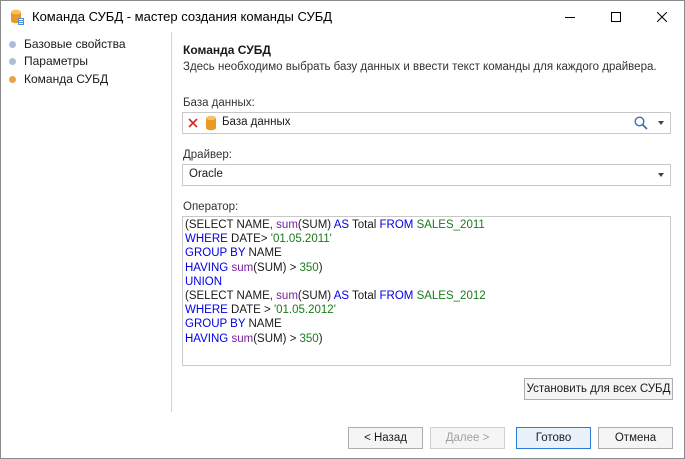 This screenshot has height=459, width=685. I want to click on code-token: SALES_2011, so click(449, 225).